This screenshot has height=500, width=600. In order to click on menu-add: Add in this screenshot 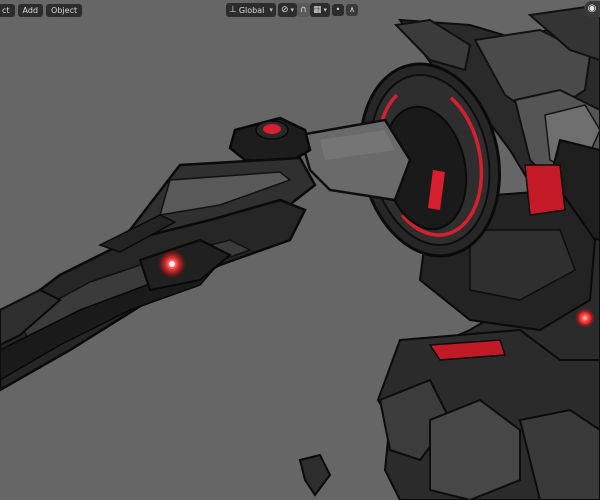, I will do `click(30, 10)`.